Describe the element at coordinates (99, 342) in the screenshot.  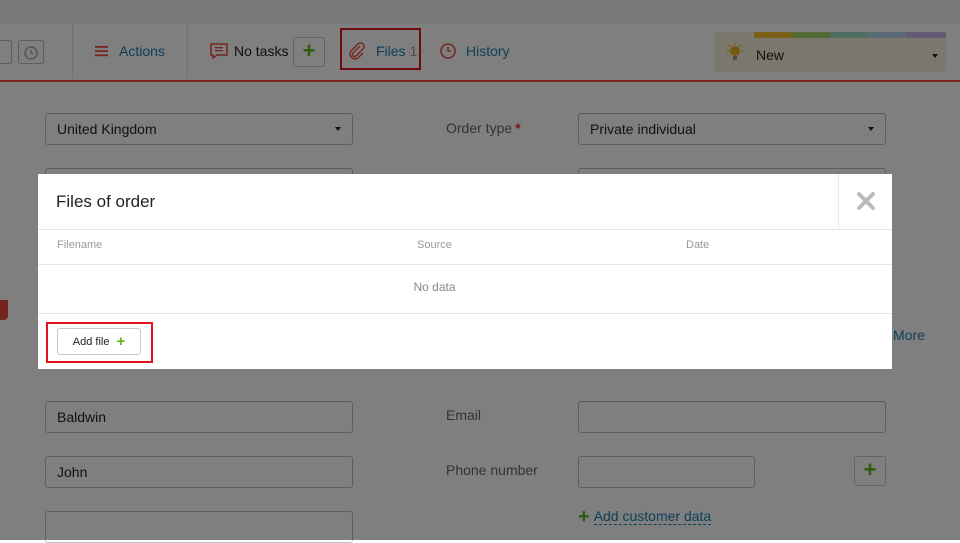
I see `add-file-highlight` at that location.